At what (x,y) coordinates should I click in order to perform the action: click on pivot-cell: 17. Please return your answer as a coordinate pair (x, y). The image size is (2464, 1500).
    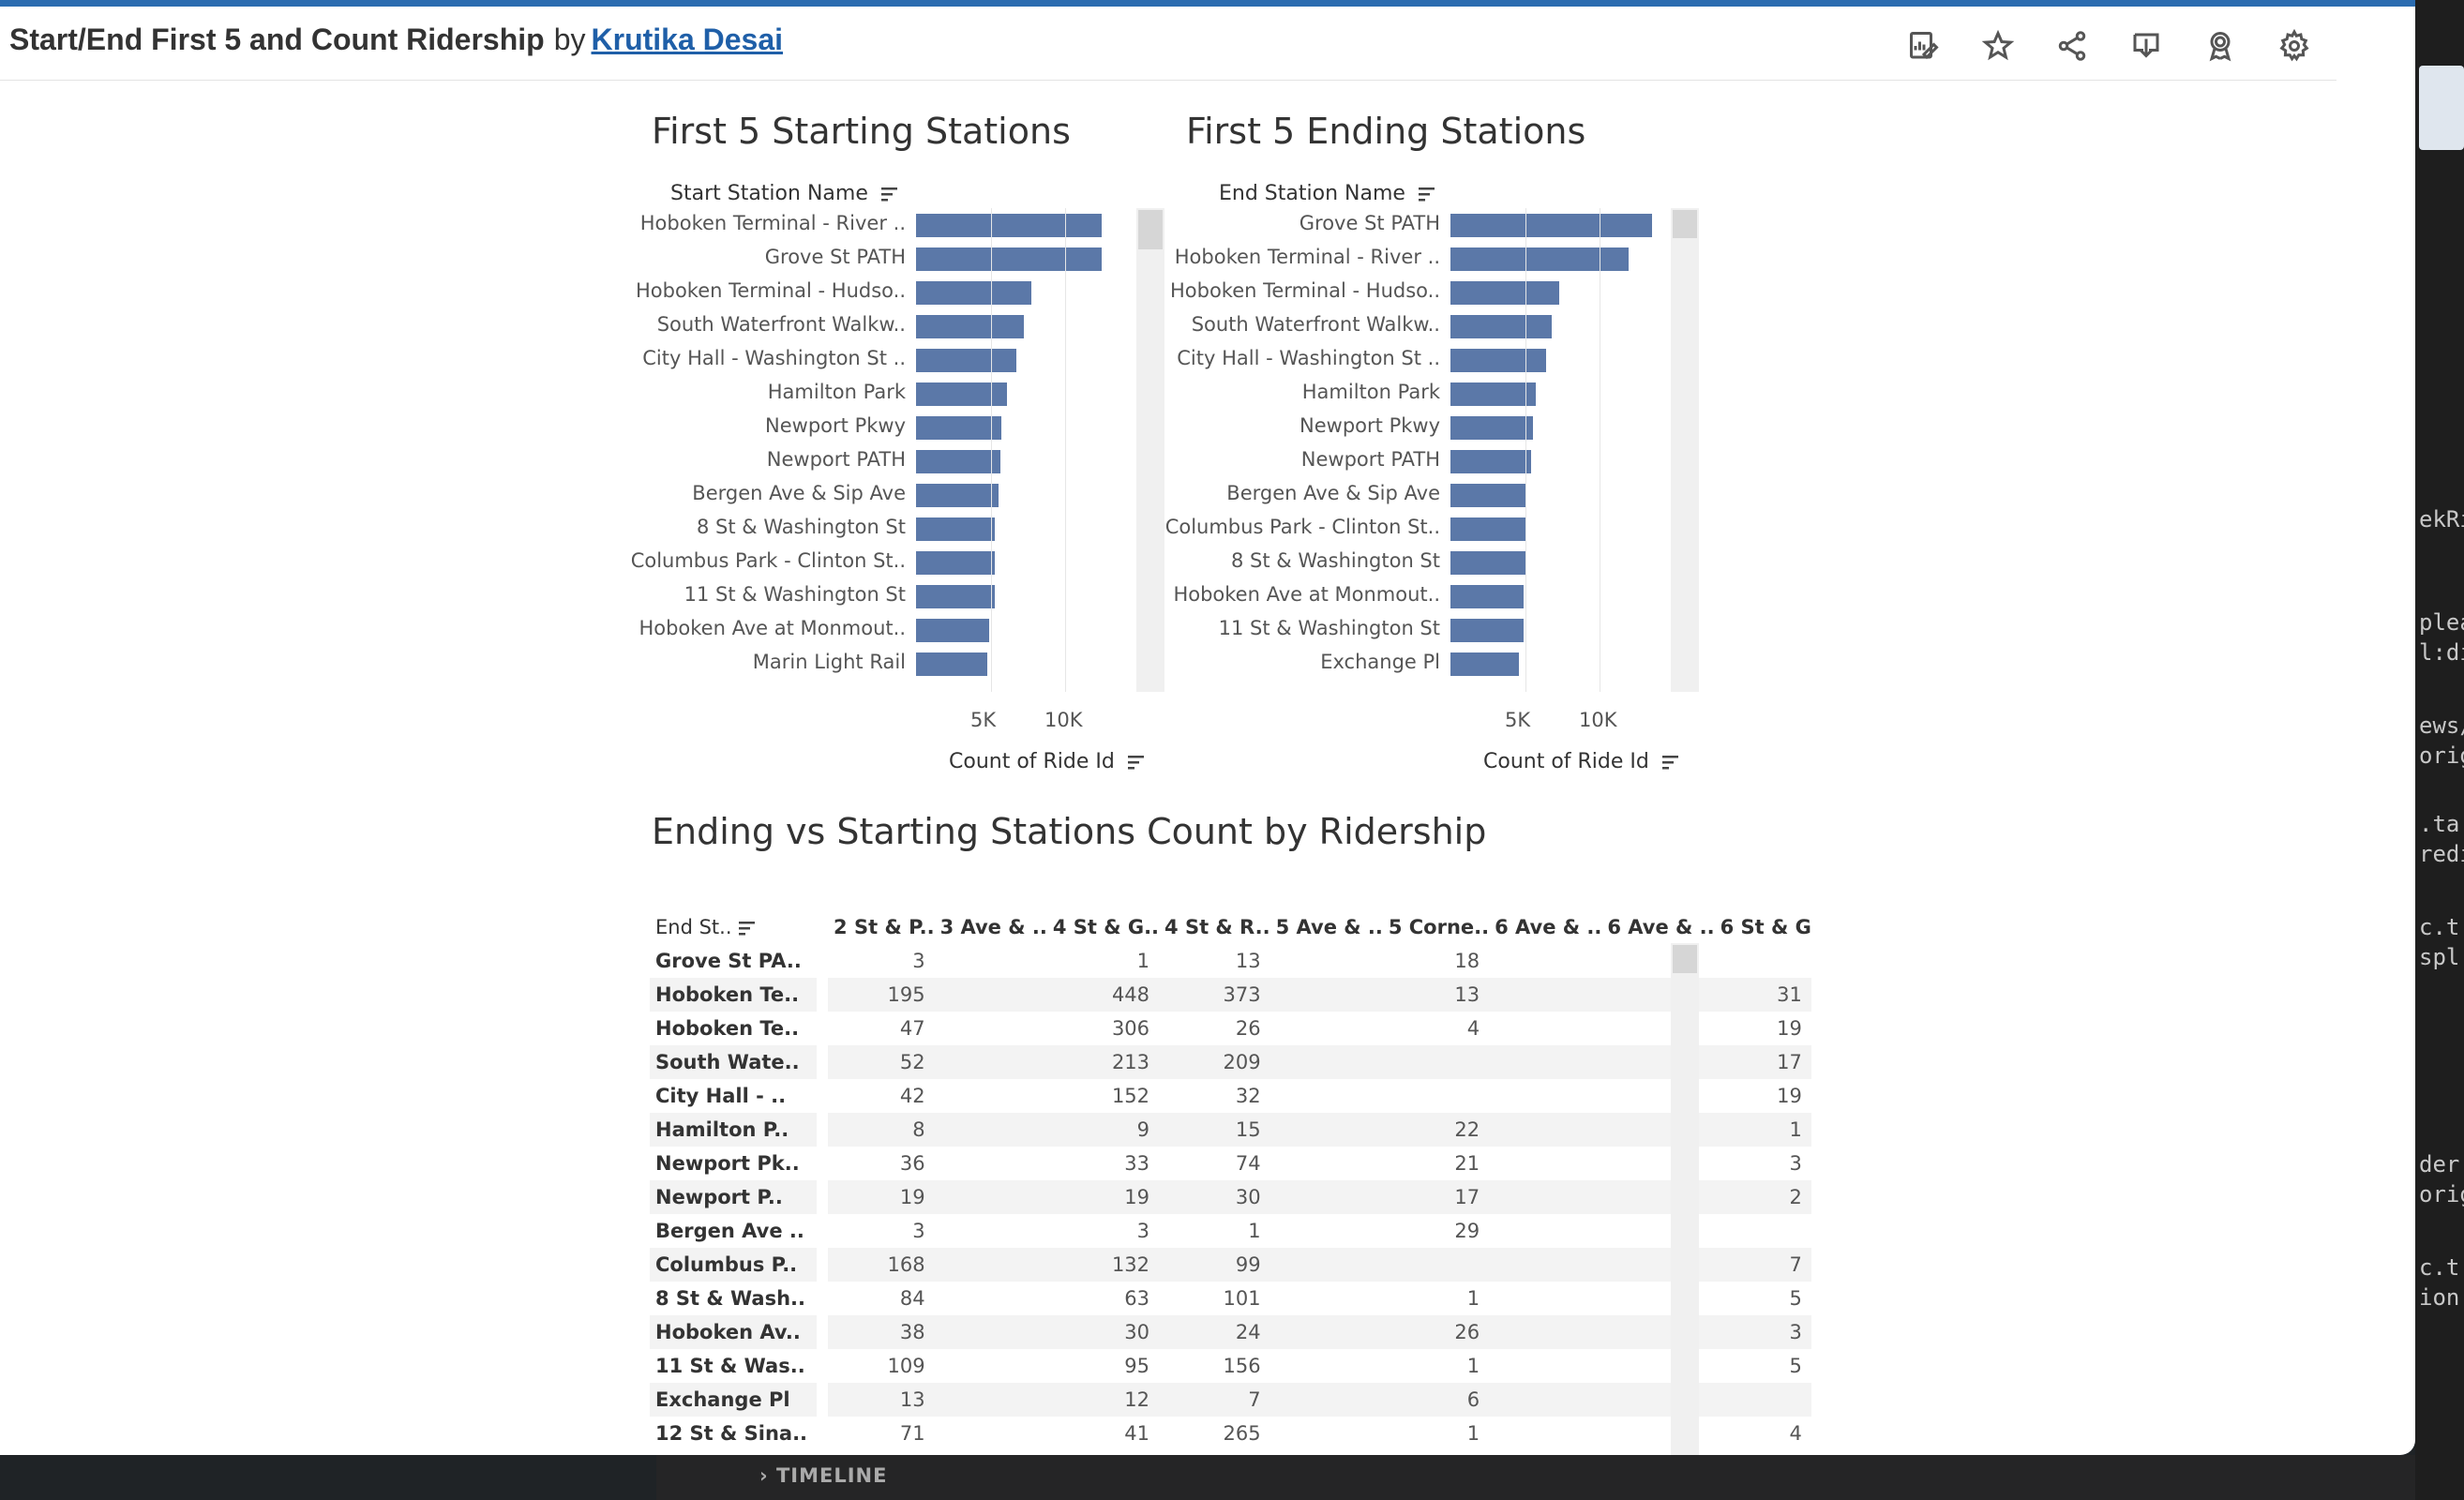
    Looking at the image, I should click on (1762, 1062).